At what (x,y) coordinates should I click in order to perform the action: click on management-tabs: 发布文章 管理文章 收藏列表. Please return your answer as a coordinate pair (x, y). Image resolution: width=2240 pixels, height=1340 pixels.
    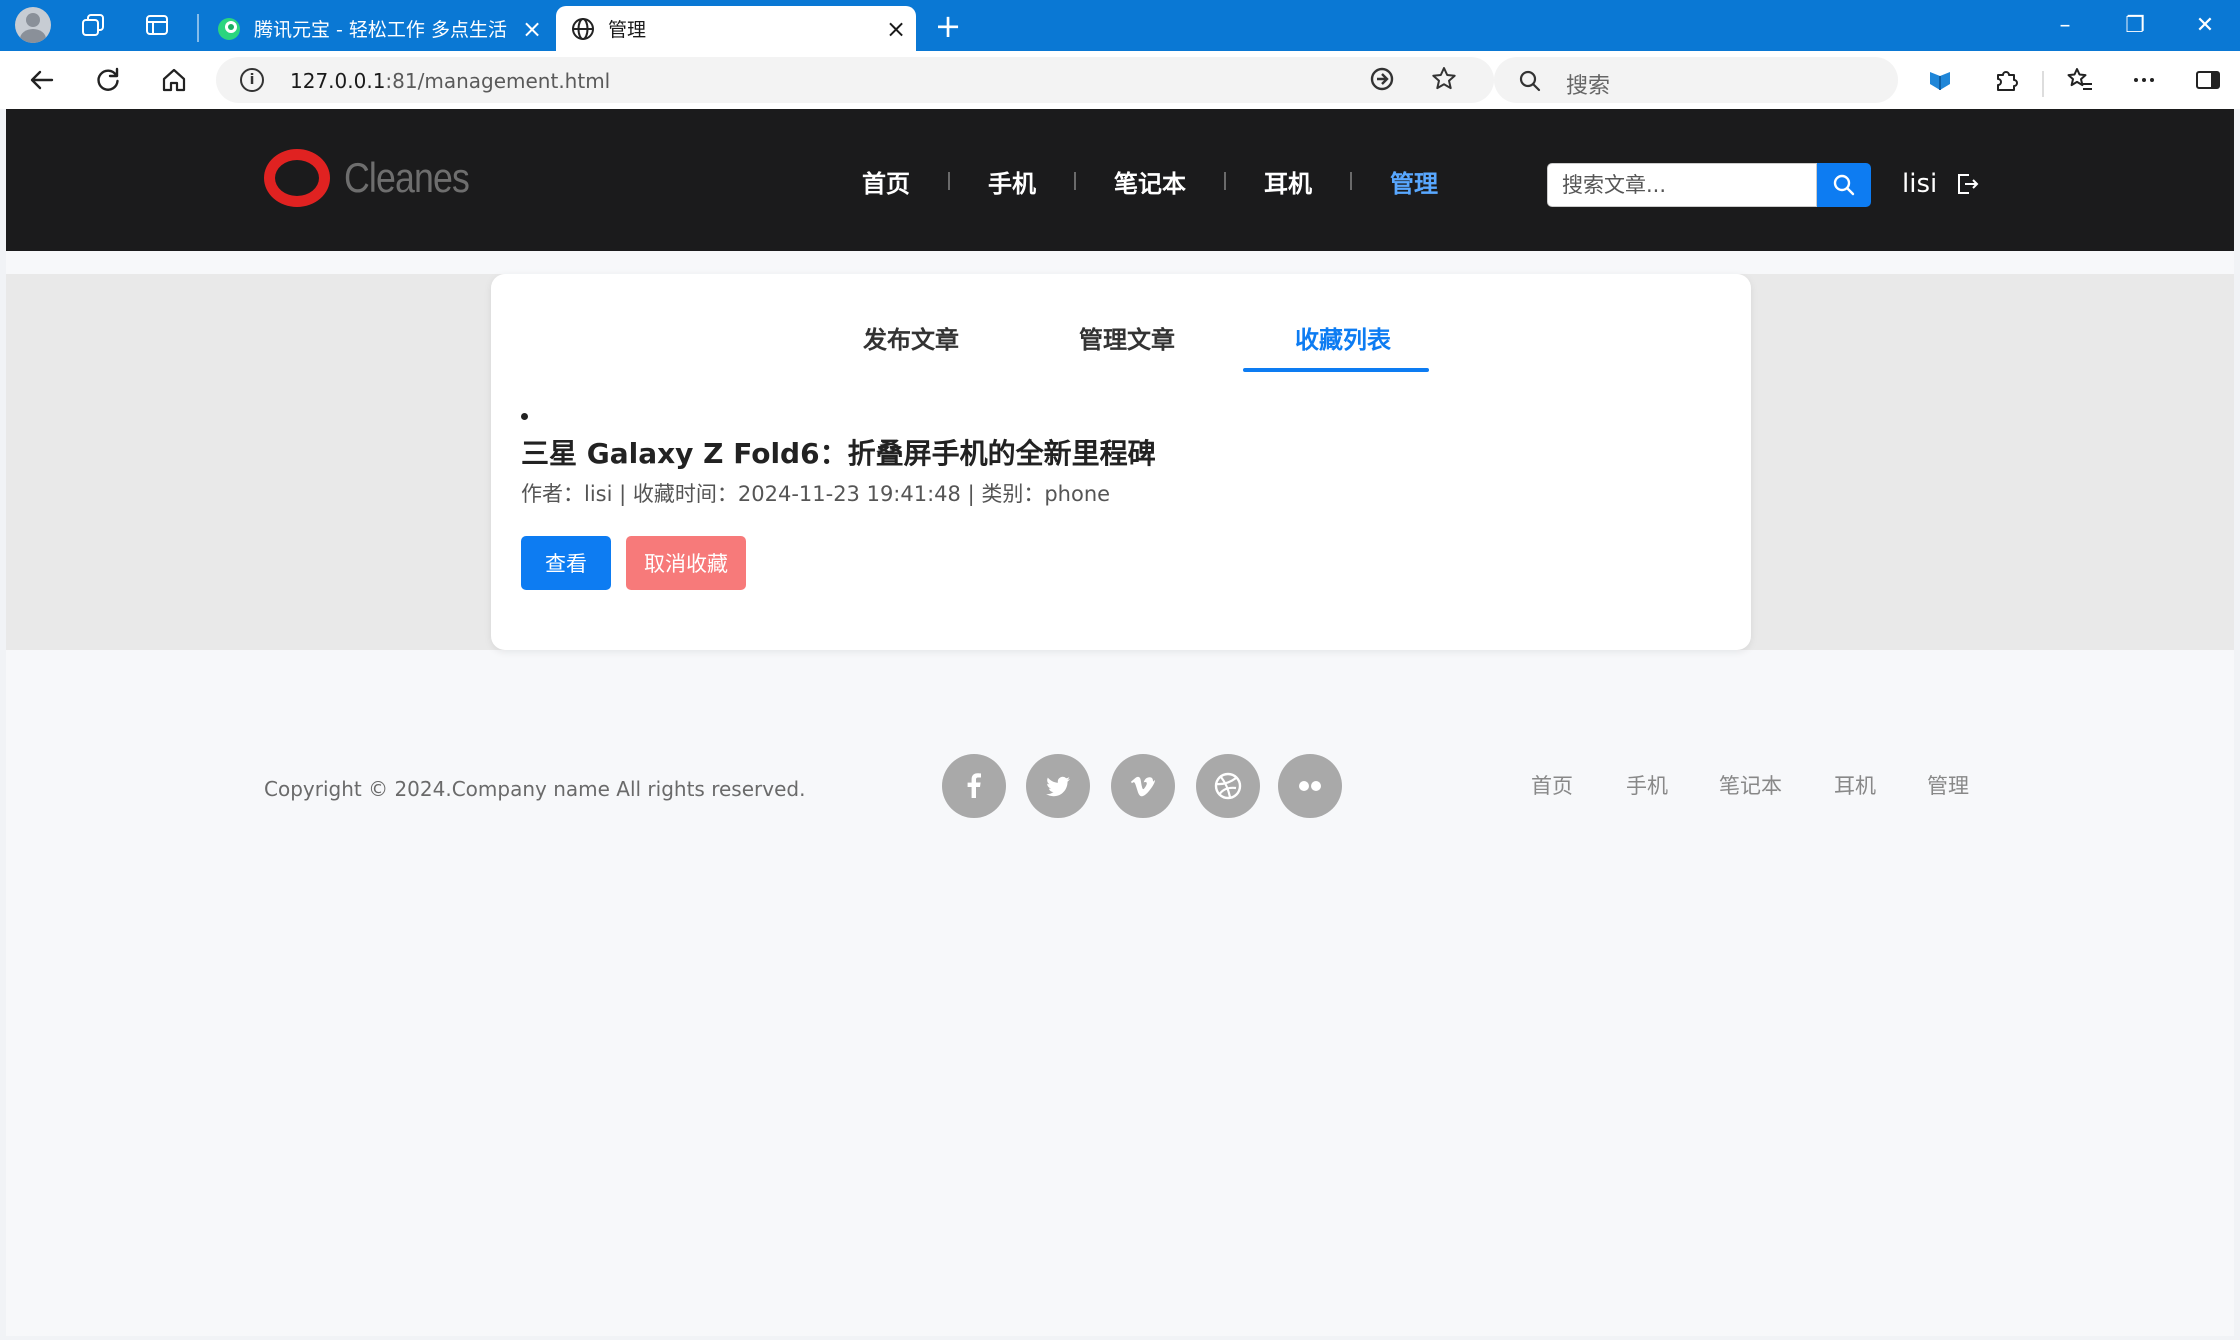
    Looking at the image, I should click on (1121, 323).